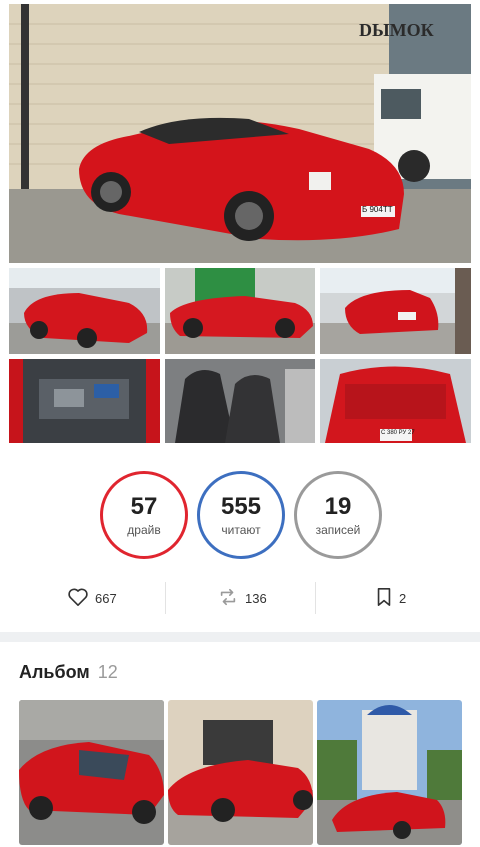 The height and width of the screenshot is (847, 480). I want to click on album-count: 12, so click(107, 672).